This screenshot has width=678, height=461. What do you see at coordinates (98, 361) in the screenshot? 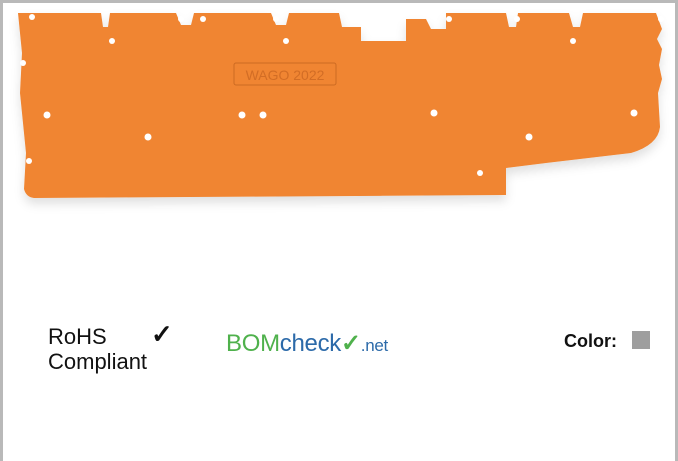
I see `compliant-label: Compliant` at bounding box center [98, 361].